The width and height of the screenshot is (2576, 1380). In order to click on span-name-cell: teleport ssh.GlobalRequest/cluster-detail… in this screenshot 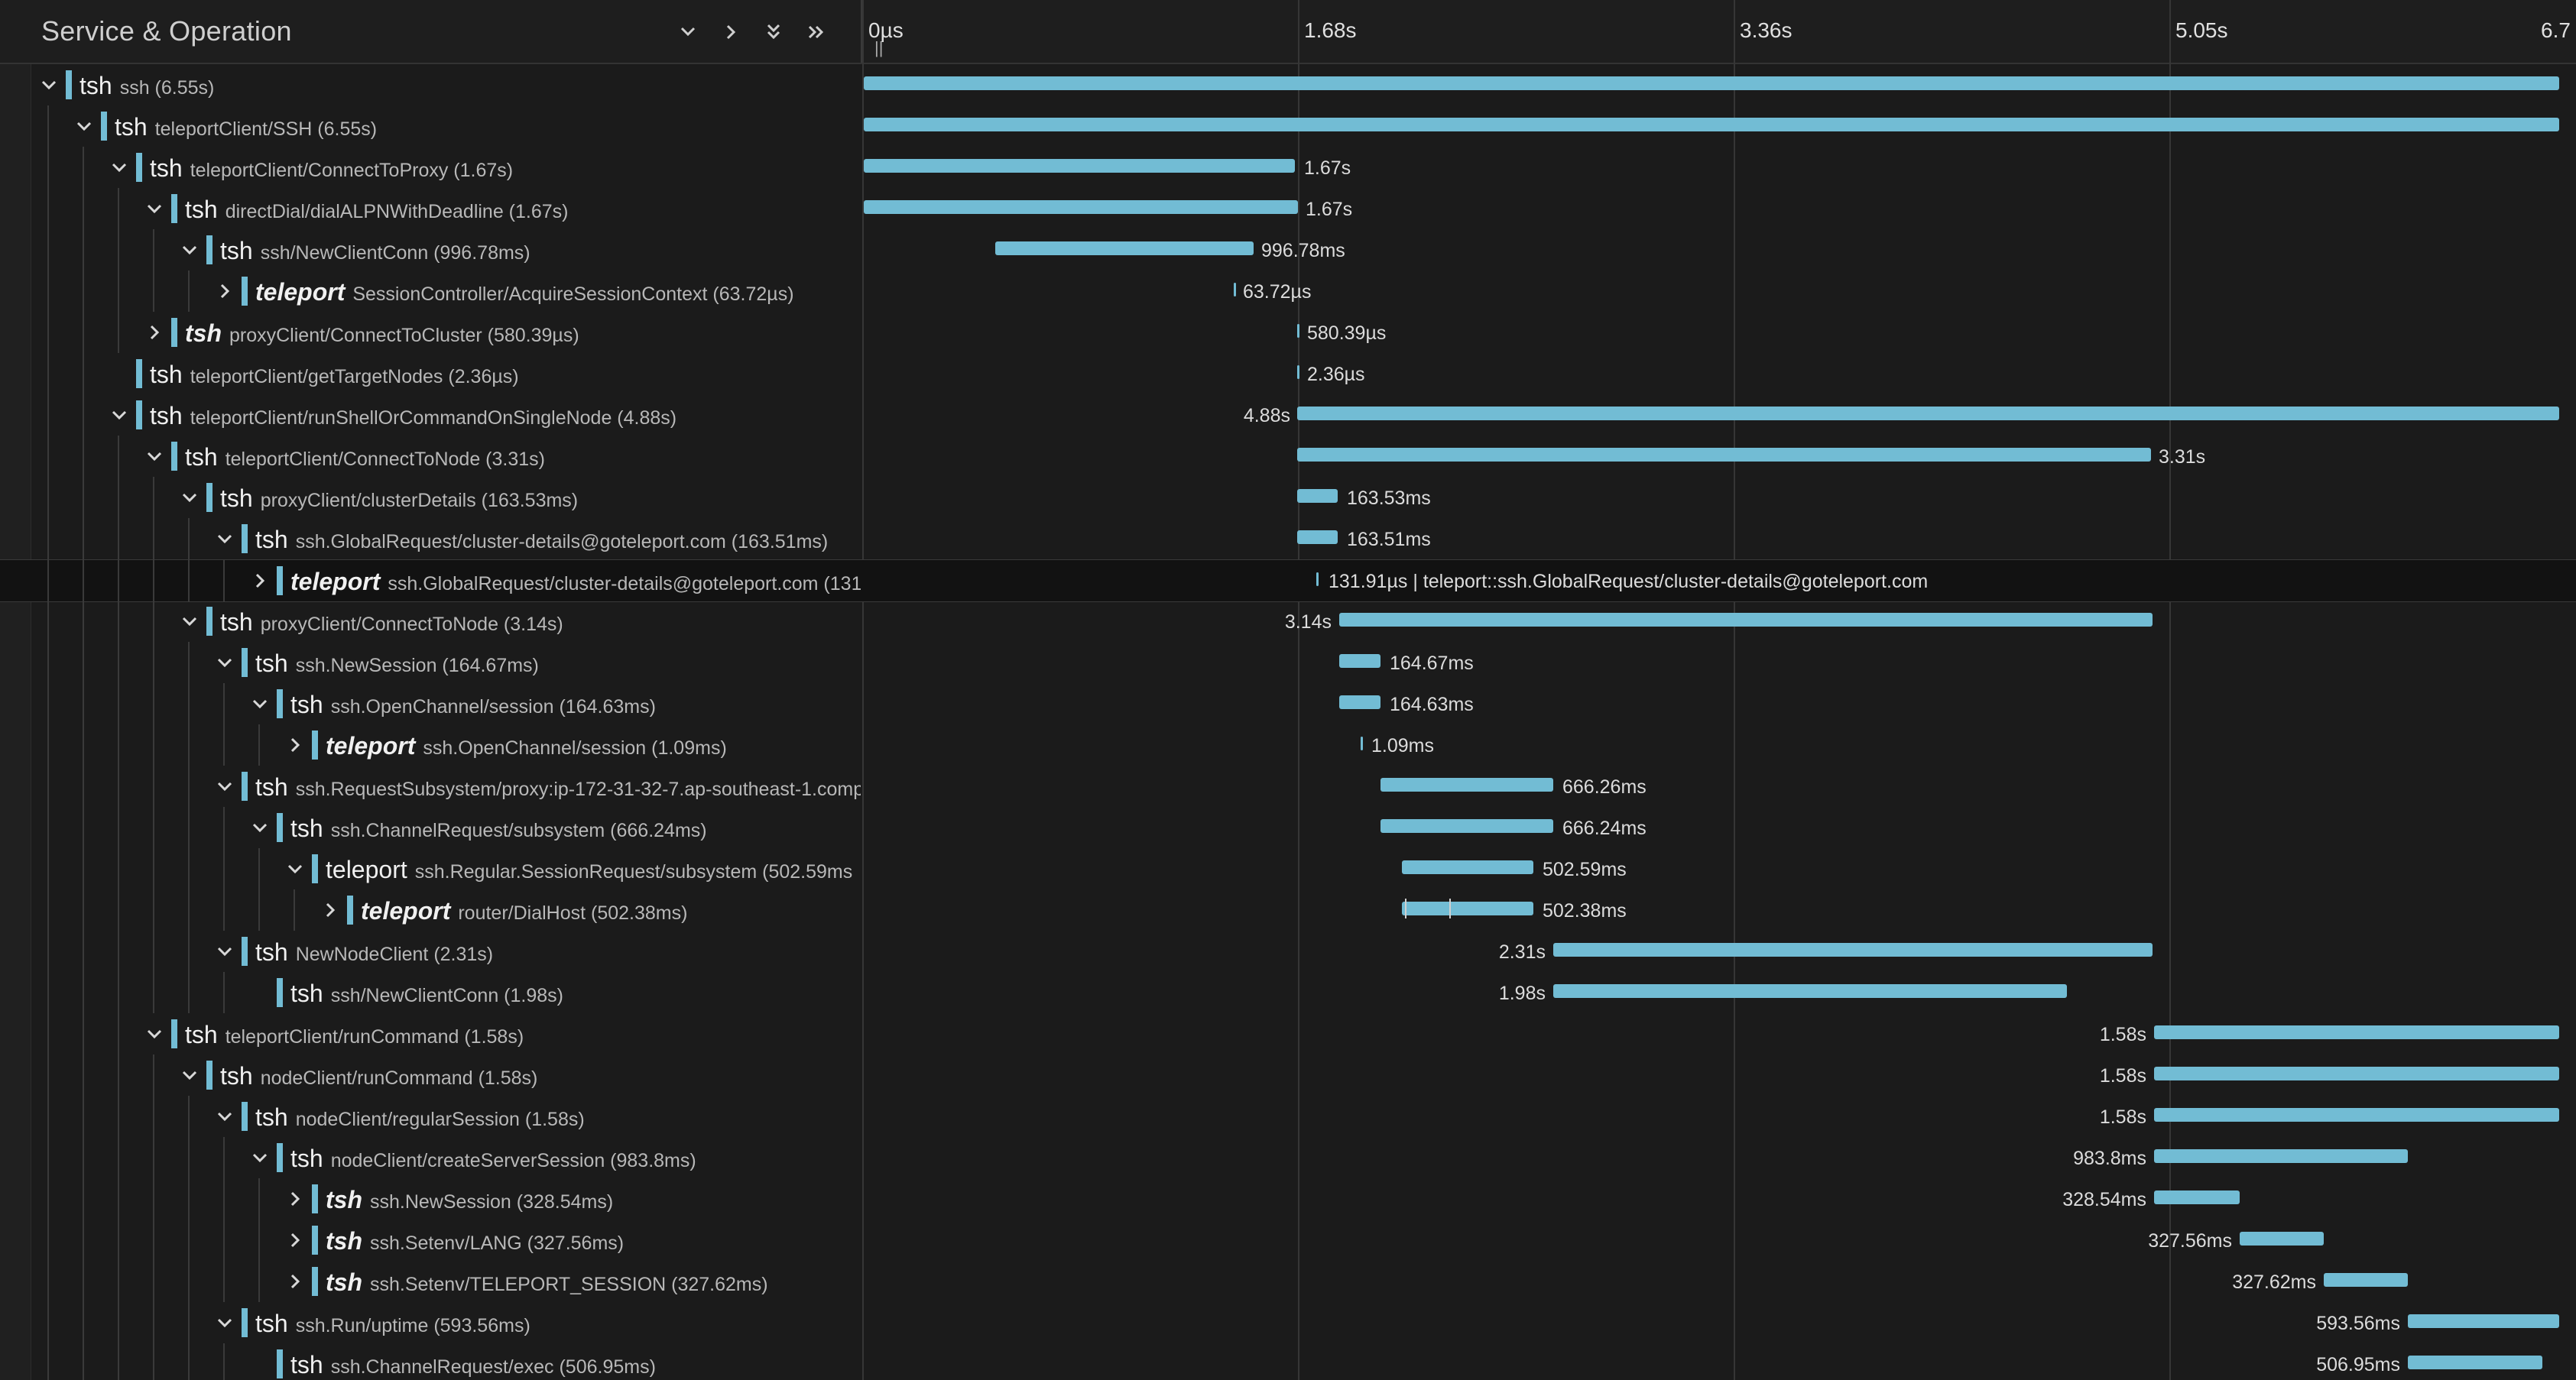, I will do `click(446, 580)`.